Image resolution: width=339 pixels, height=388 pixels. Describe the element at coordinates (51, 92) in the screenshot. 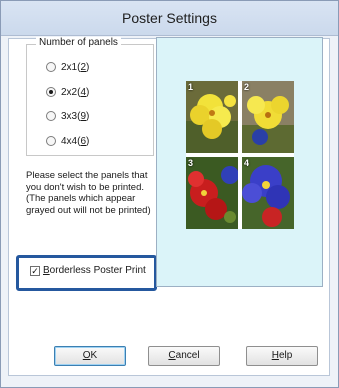

I see `radio-2x2-indicator` at that location.